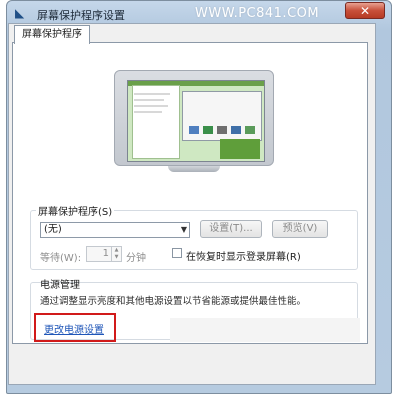 The width and height of the screenshot is (400, 400). What do you see at coordinates (257, 13) in the screenshot?
I see `watermark-text: WWW.PC841.COM` at bounding box center [257, 13].